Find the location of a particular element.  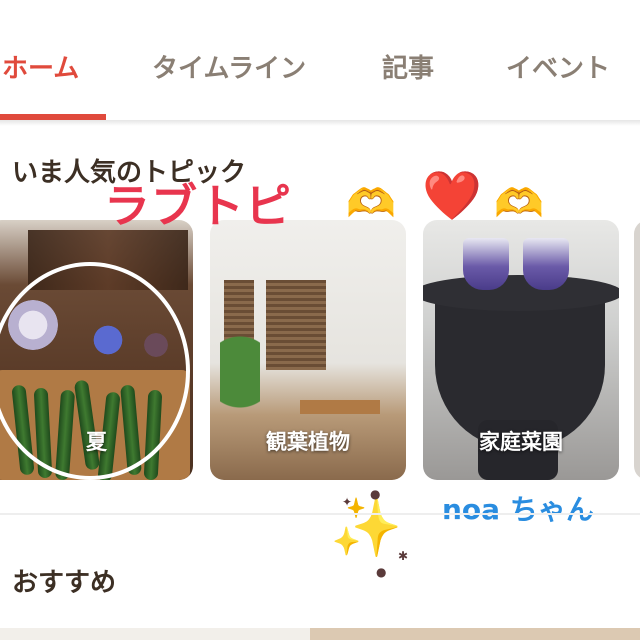

topic-card-label: 観葉植物 is located at coordinates (308, 442).